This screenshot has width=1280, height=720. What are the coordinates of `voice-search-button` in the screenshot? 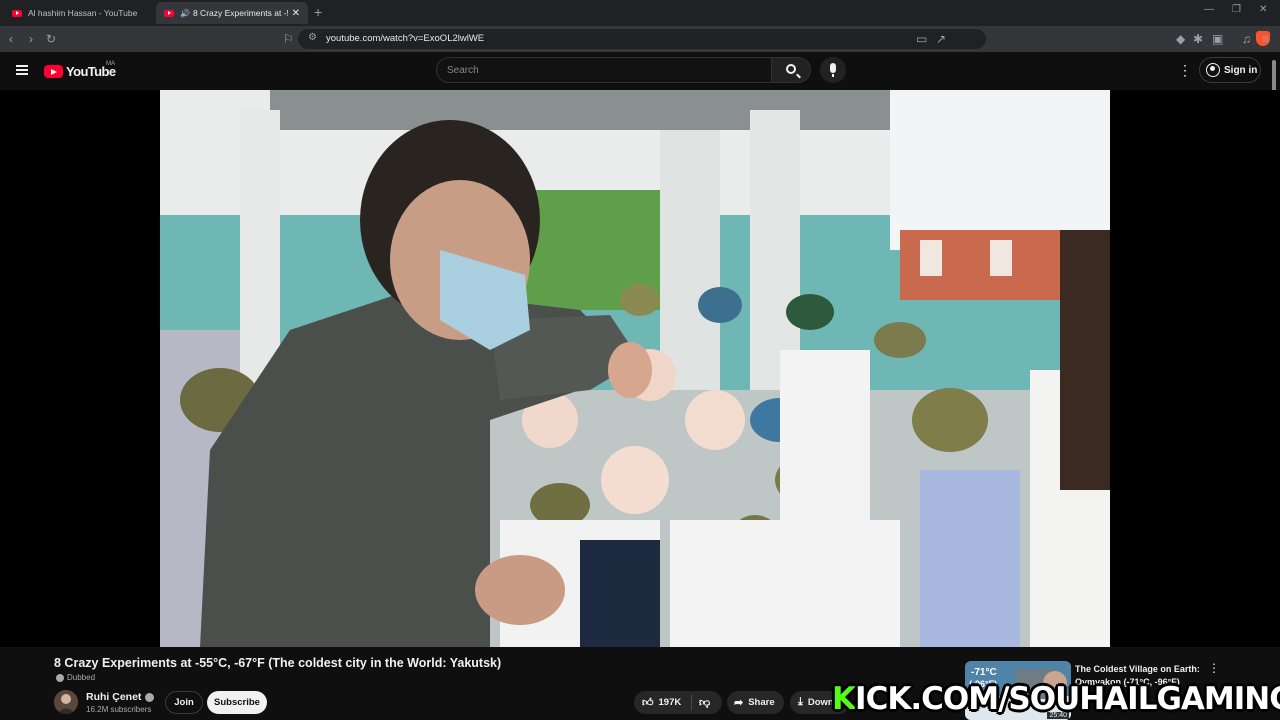 It's located at (833, 70).